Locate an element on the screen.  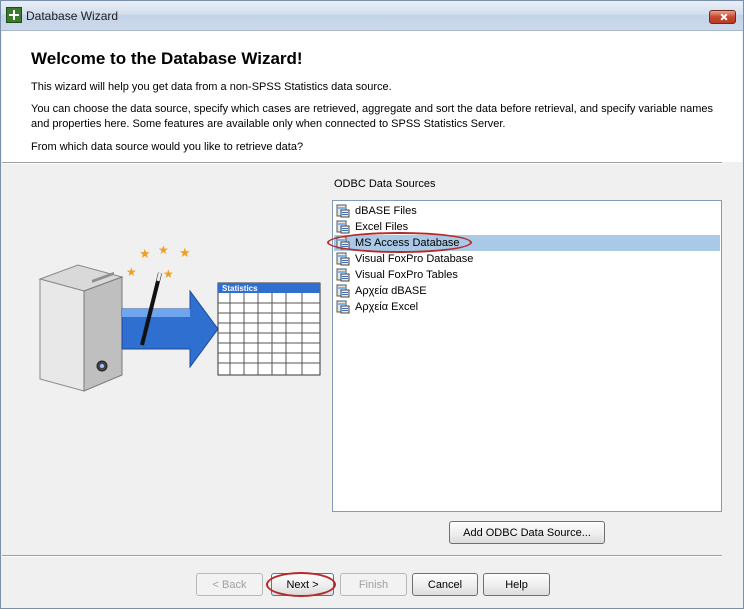
spss-app-icon is located at coordinates (14, 15).